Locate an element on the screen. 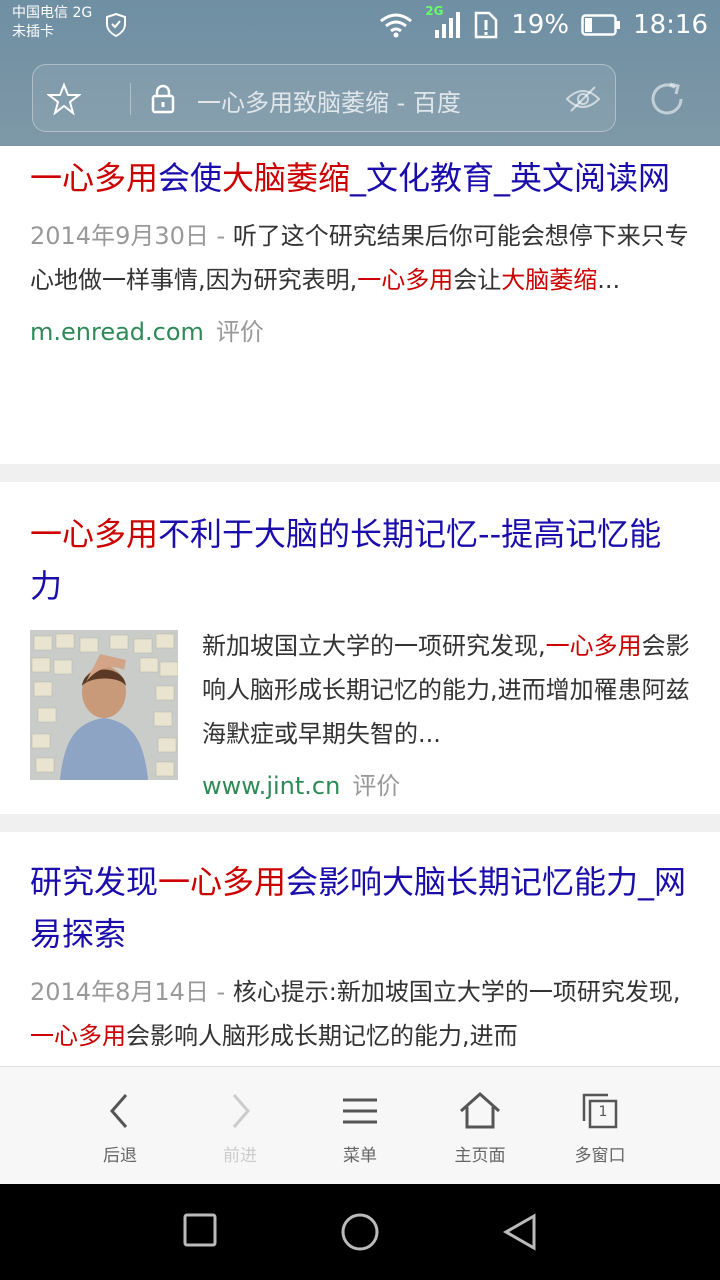 Image resolution: width=720 pixels, height=1280 pixels. result-title: 一心多用不利于大脑的长期记忆--提高记忆能力 is located at coordinates (360, 547).